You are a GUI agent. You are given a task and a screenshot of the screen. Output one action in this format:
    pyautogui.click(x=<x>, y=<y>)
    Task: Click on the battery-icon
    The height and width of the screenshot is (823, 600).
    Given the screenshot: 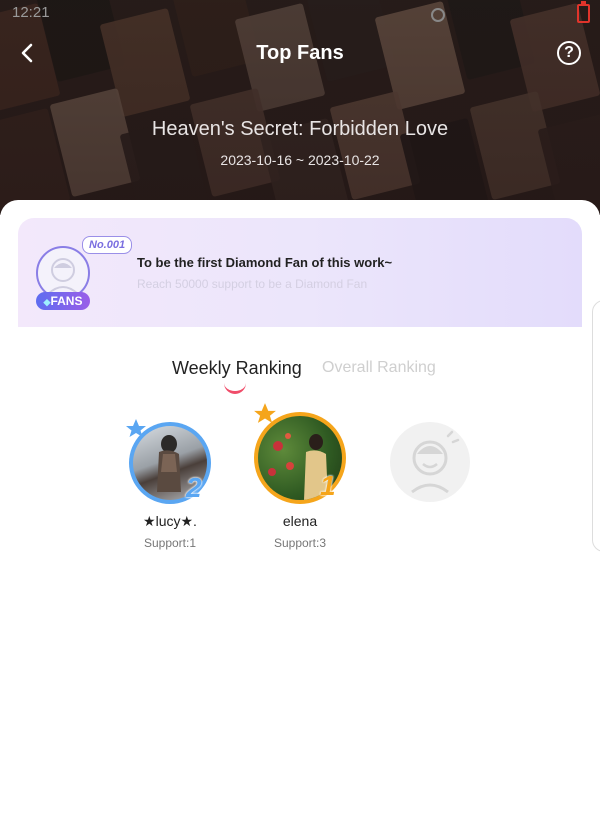 What is the action you would take?
    pyautogui.click(x=583, y=12)
    